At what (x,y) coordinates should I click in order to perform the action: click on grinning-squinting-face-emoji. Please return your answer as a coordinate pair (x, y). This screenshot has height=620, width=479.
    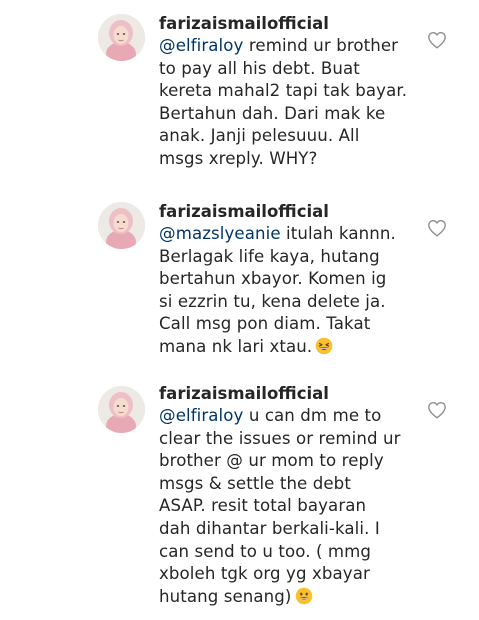
    Looking at the image, I should click on (324, 349).